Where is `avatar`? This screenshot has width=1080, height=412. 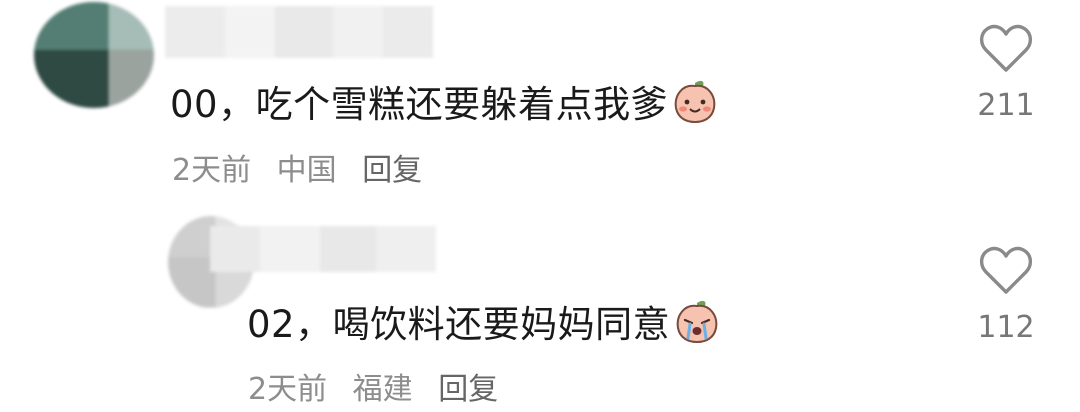 avatar is located at coordinates (94, 55).